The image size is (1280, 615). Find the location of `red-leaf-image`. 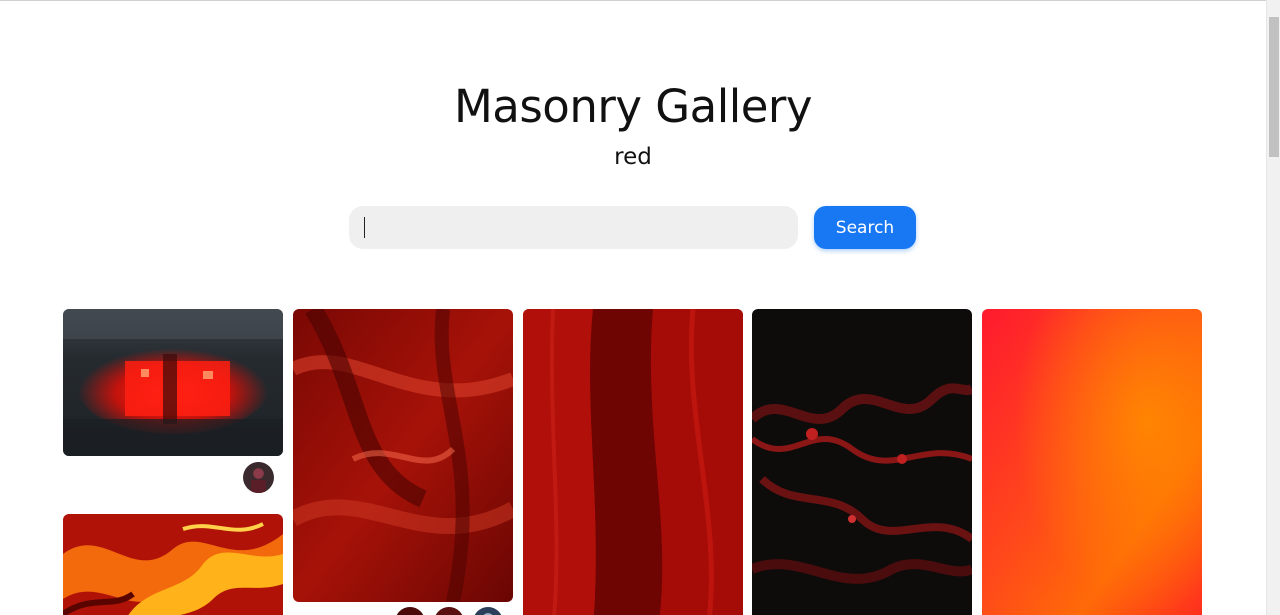

red-leaf-image is located at coordinates (633, 462).